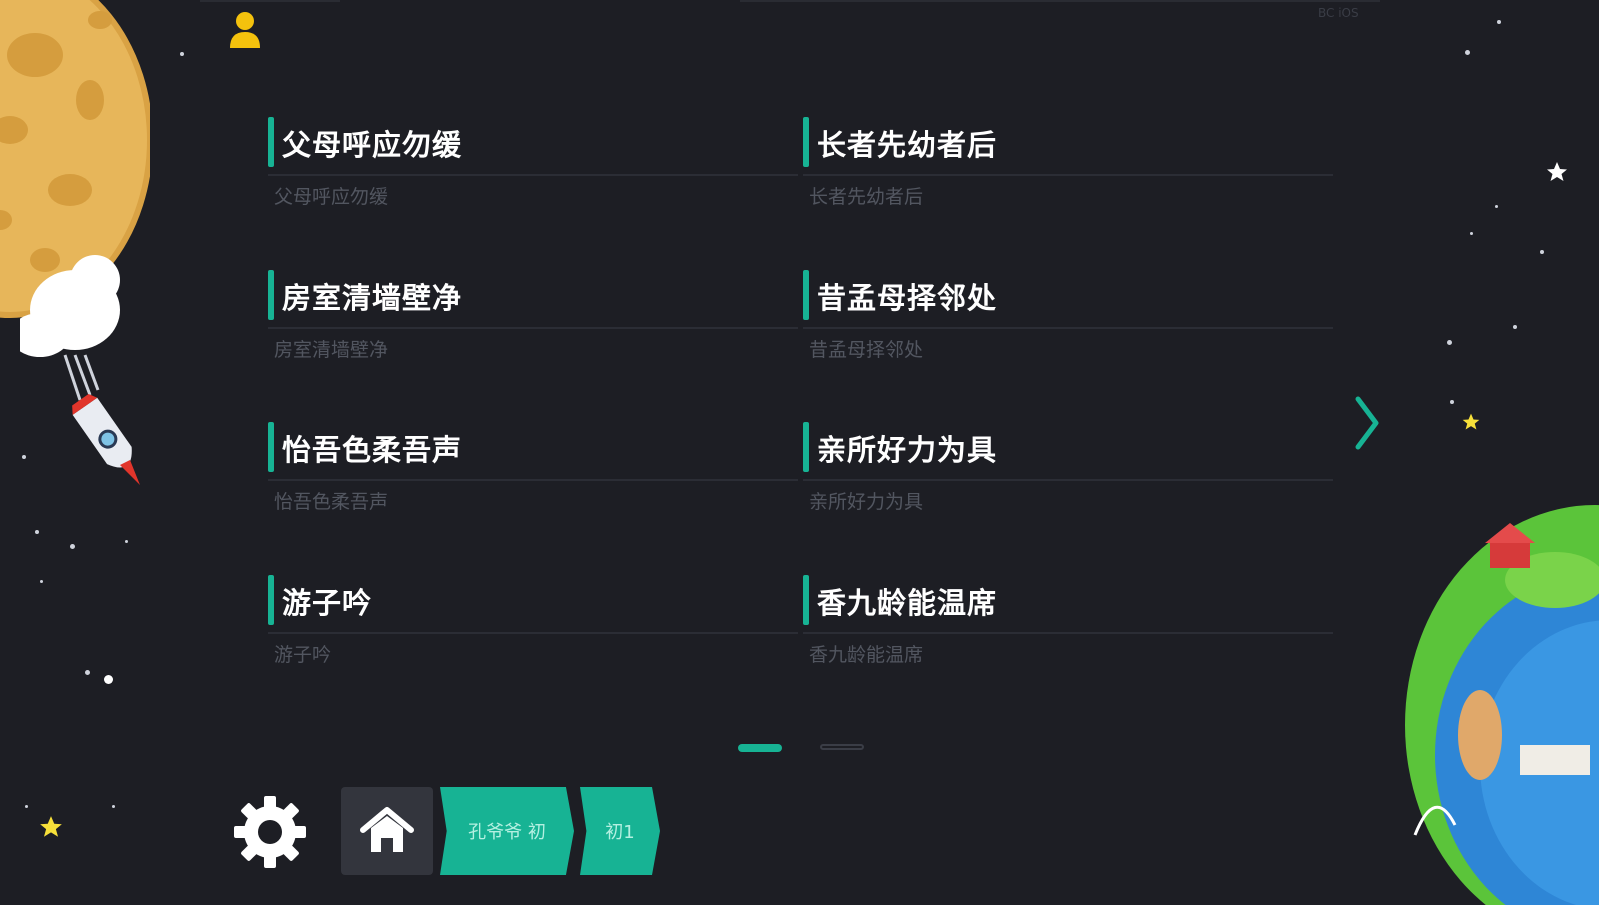 This screenshot has height=905, width=1599. I want to click on lesson-subtitle: 长者先幼者后, so click(866, 197).